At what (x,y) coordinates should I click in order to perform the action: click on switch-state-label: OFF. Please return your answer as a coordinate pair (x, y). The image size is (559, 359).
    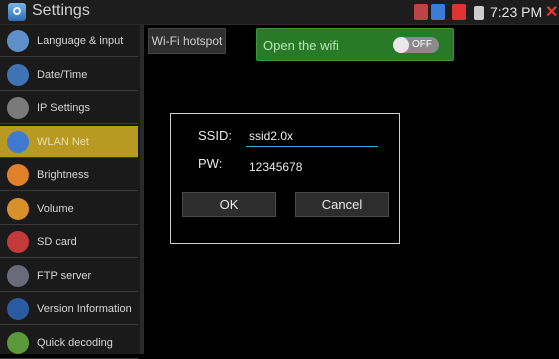
    Looking at the image, I should click on (422, 44).